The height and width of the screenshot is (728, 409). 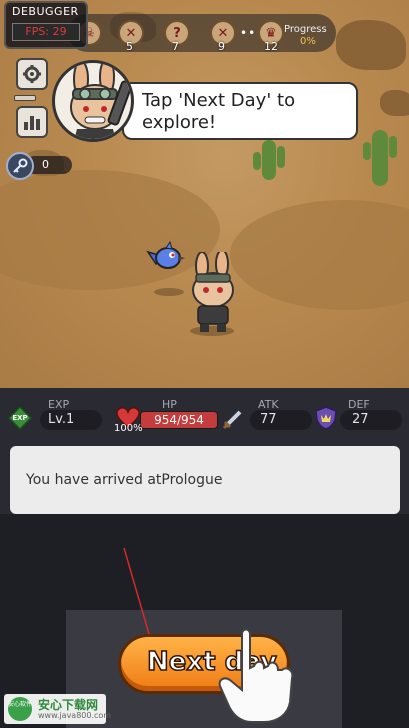 What do you see at coordinates (20, 709) in the screenshot?
I see `watermark-logo: 安心软件` at bounding box center [20, 709].